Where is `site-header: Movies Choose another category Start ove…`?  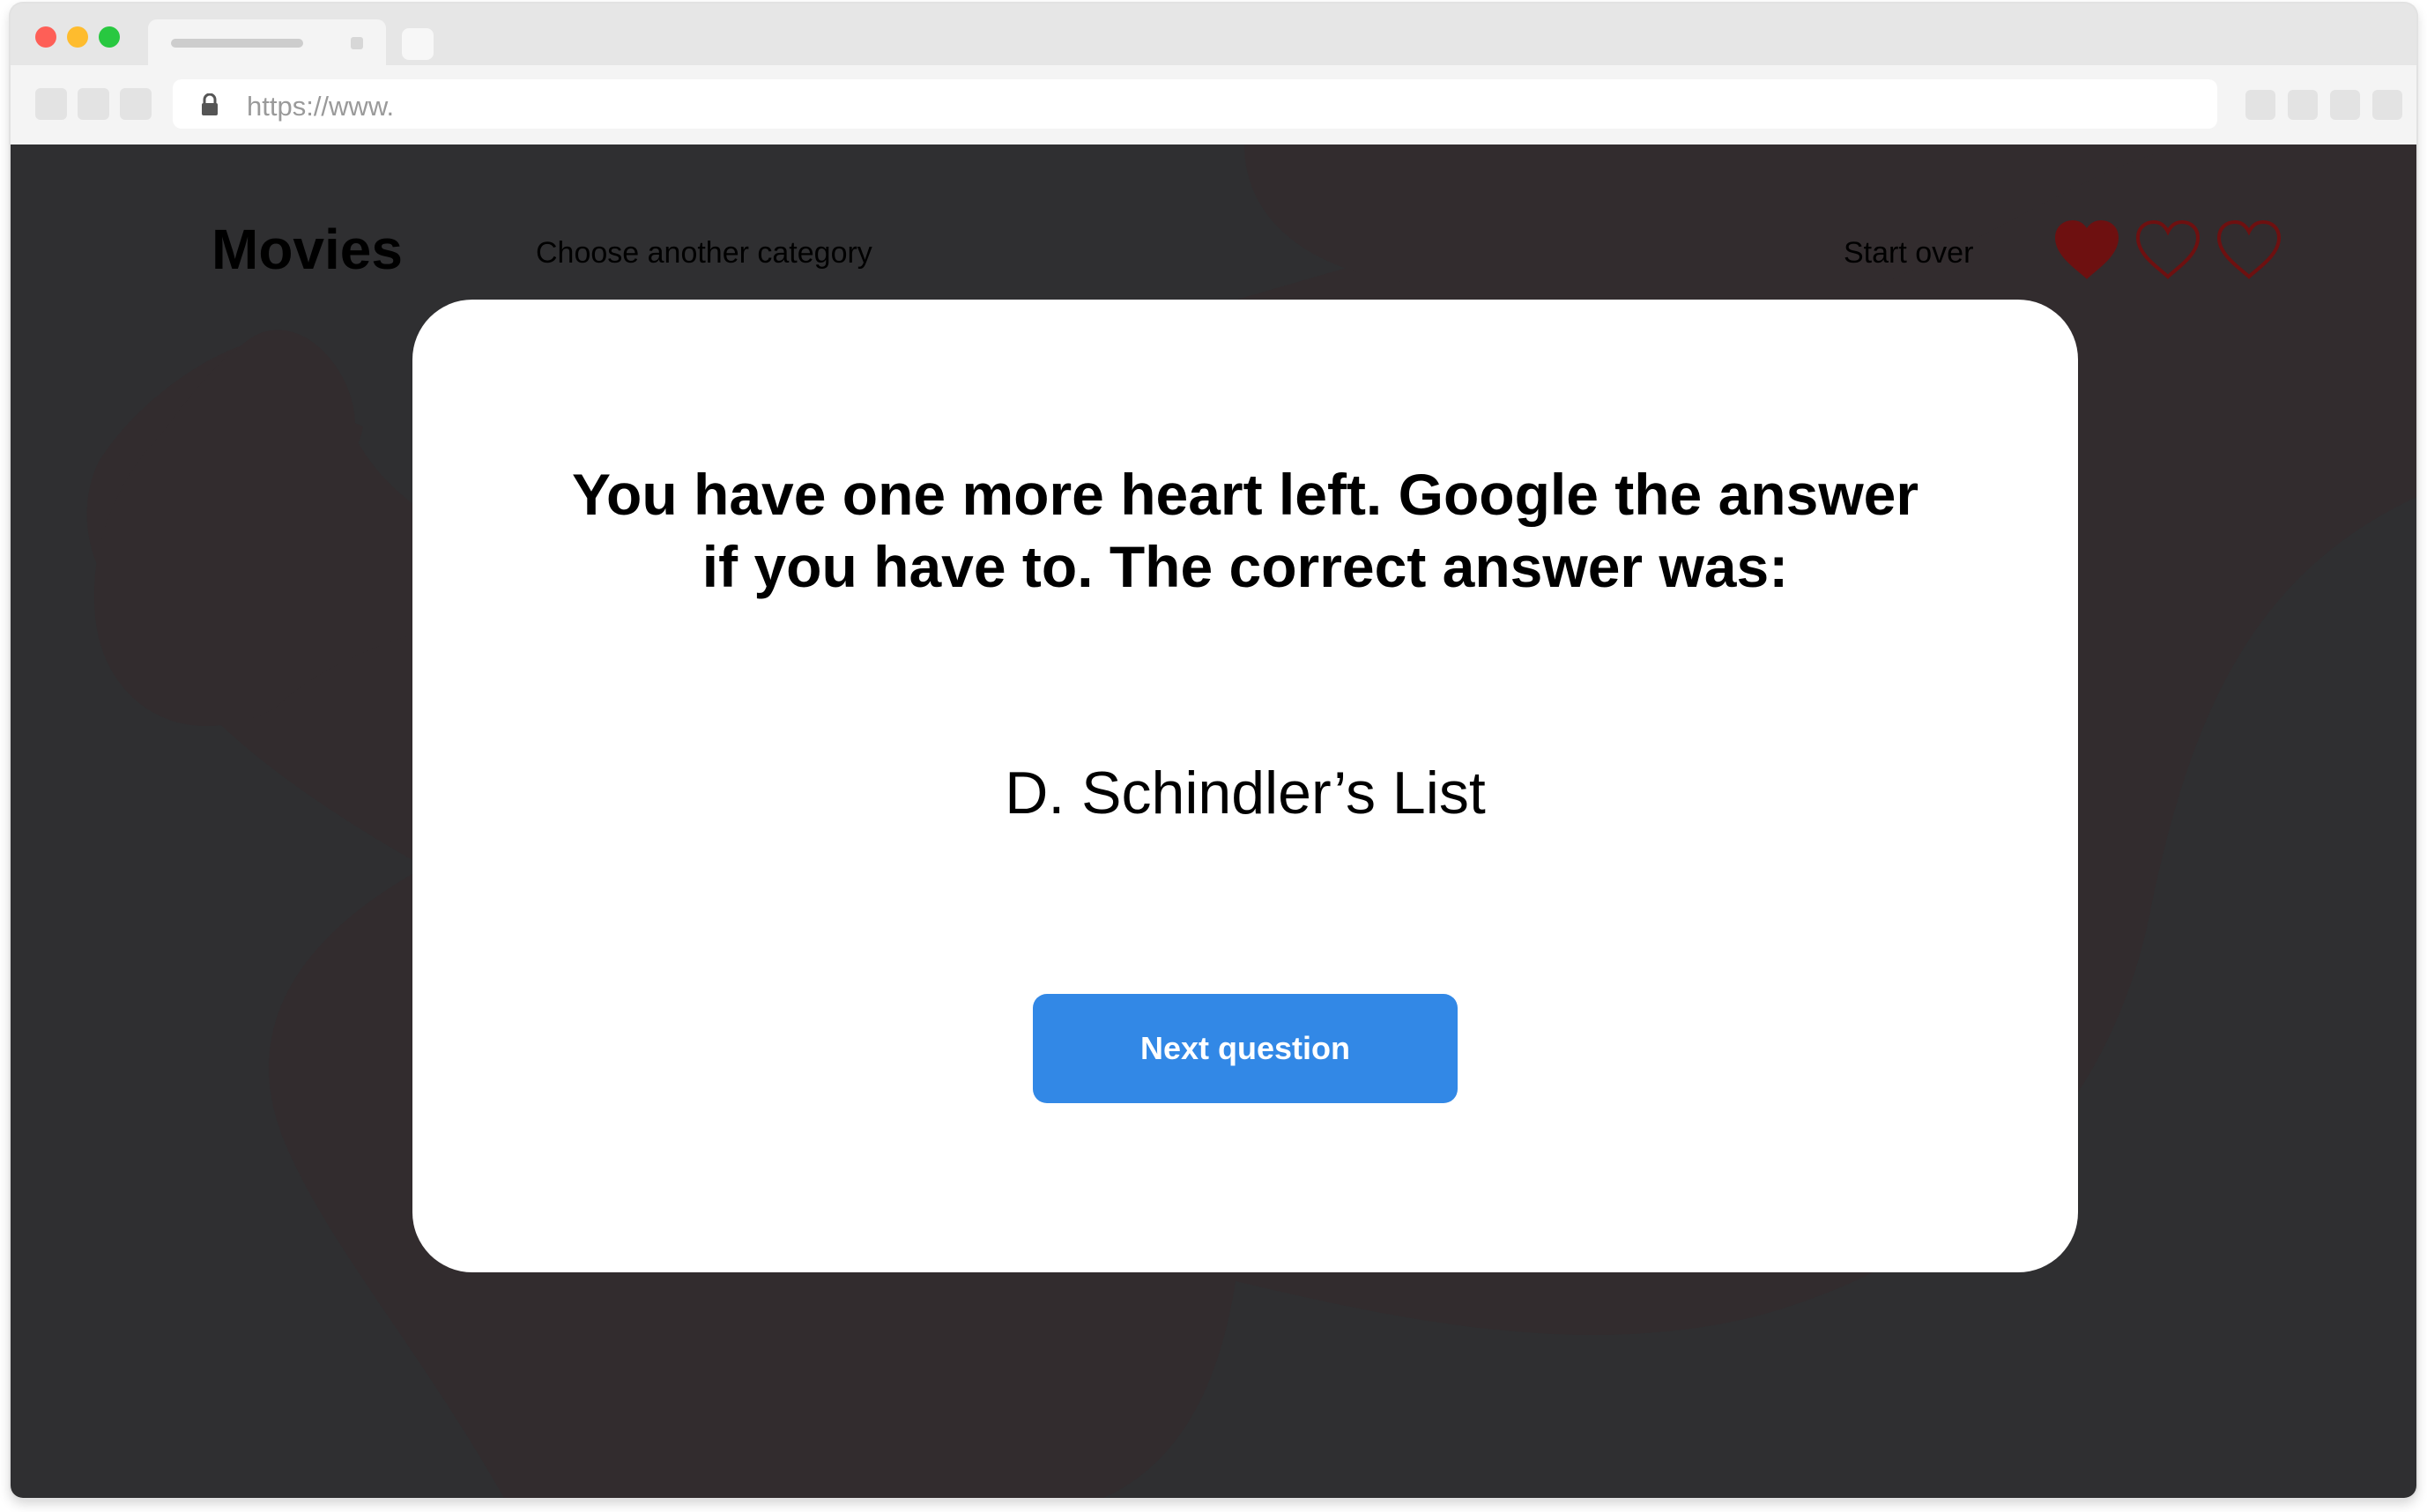
site-header: Movies Choose another category Start ove… is located at coordinates (1213, 224).